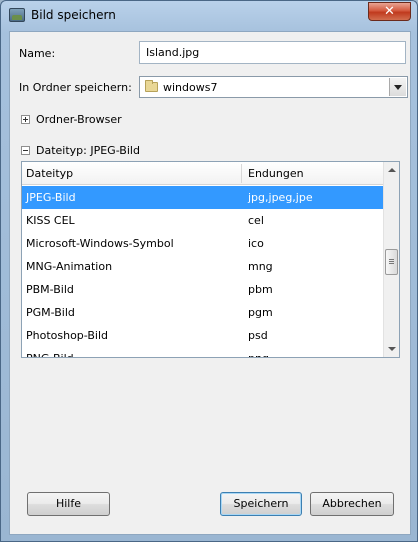 This screenshot has height=542, width=418. I want to click on folder-browser-toggle: Ordner-Browser, so click(79, 119).